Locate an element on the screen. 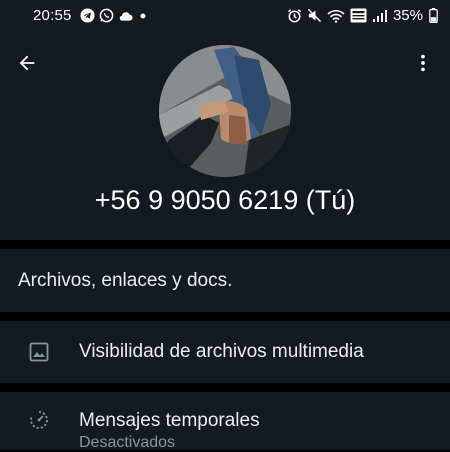  files-links-docs-row: Archivos, enlaces y docs. is located at coordinates (225, 280).